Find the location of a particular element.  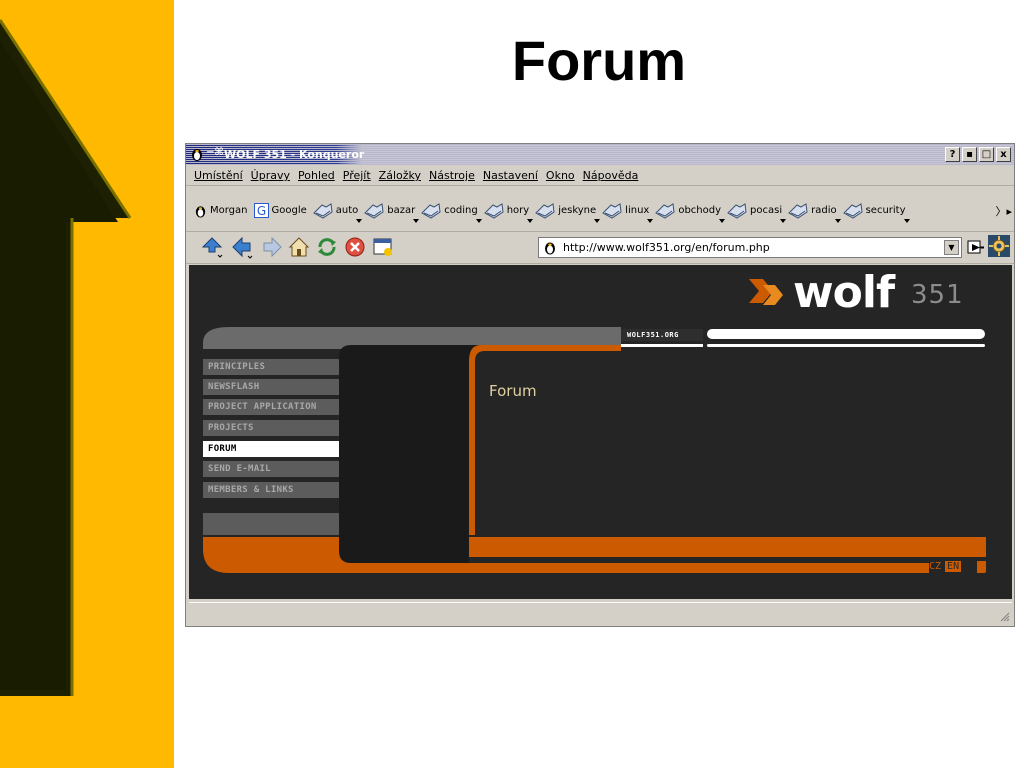

bookmark-label: jeskyne is located at coordinates (577, 210).